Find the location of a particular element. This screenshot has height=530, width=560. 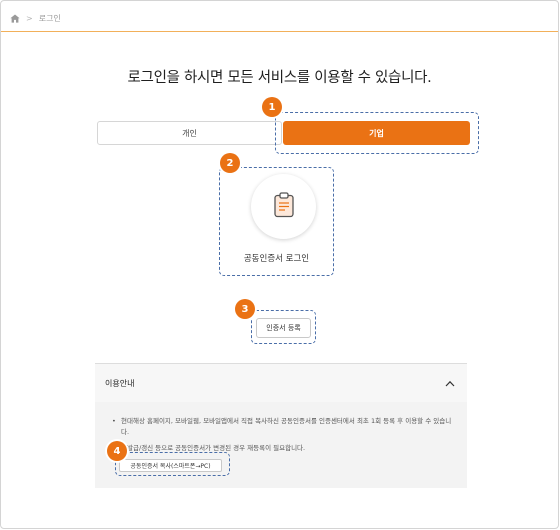

guide-item-text: 재발급/갱신 등으로 공동인증서가 변경된 경우 재등록이 필요합니다. is located at coordinates (213, 448).